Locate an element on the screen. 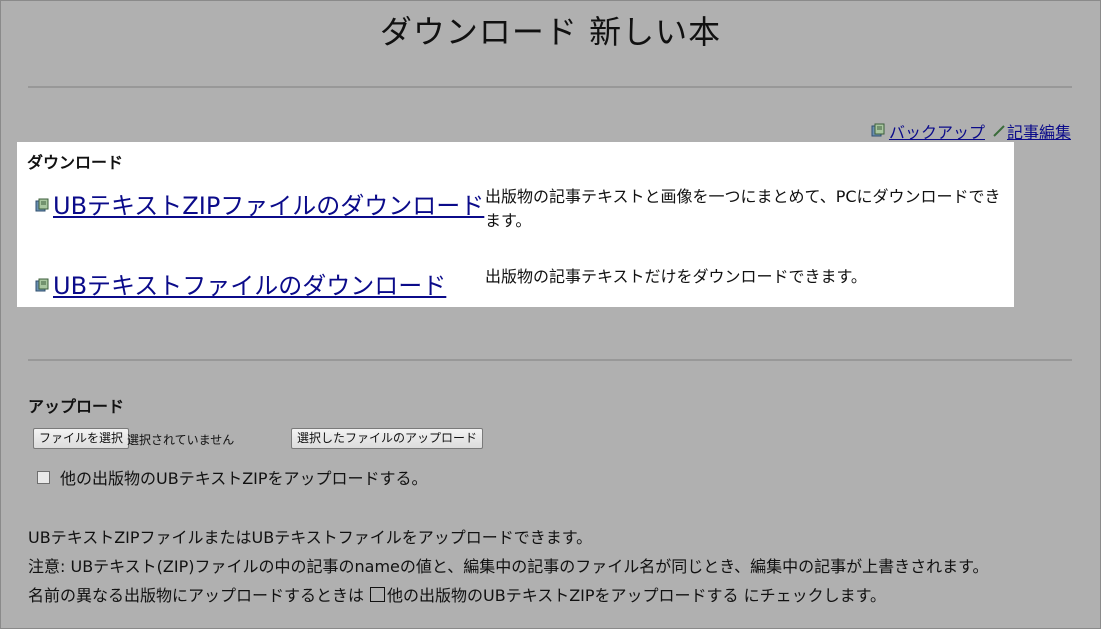 Image resolution: width=1101 pixels, height=629 pixels. choose-file-button: ファイルを選択 is located at coordinates (81, 438).